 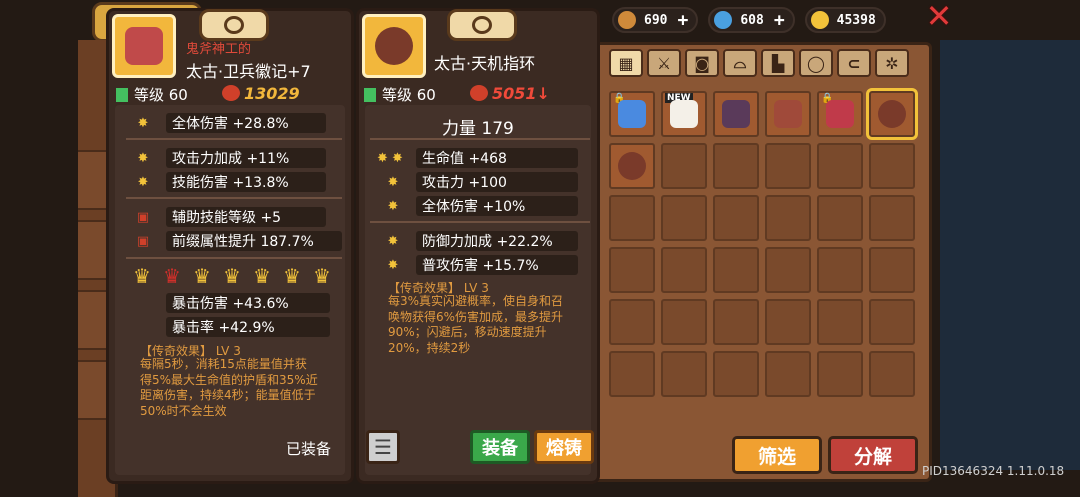 What do you see at coordinates (248, 71) in the screenshot?
I see `item-name: 太古·卫兵徽记+7` at bounding box center [248, 71].